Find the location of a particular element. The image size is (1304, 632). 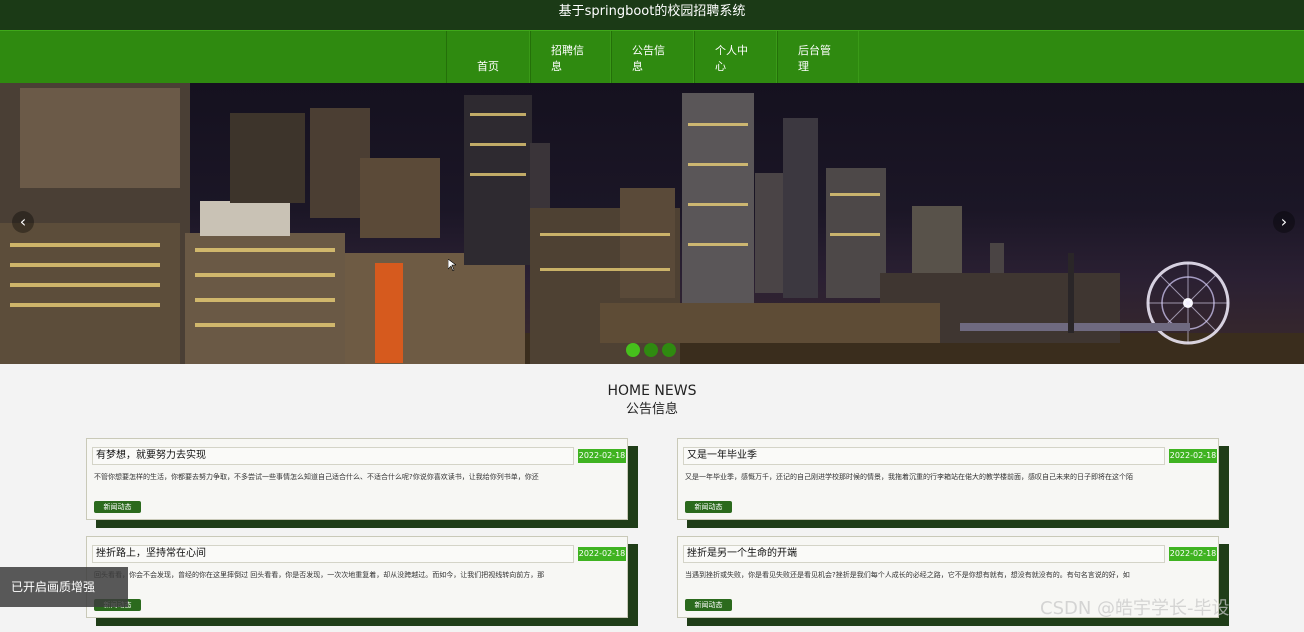

nav-item-label: 招聘信息 is located at coordinates (567, 58).